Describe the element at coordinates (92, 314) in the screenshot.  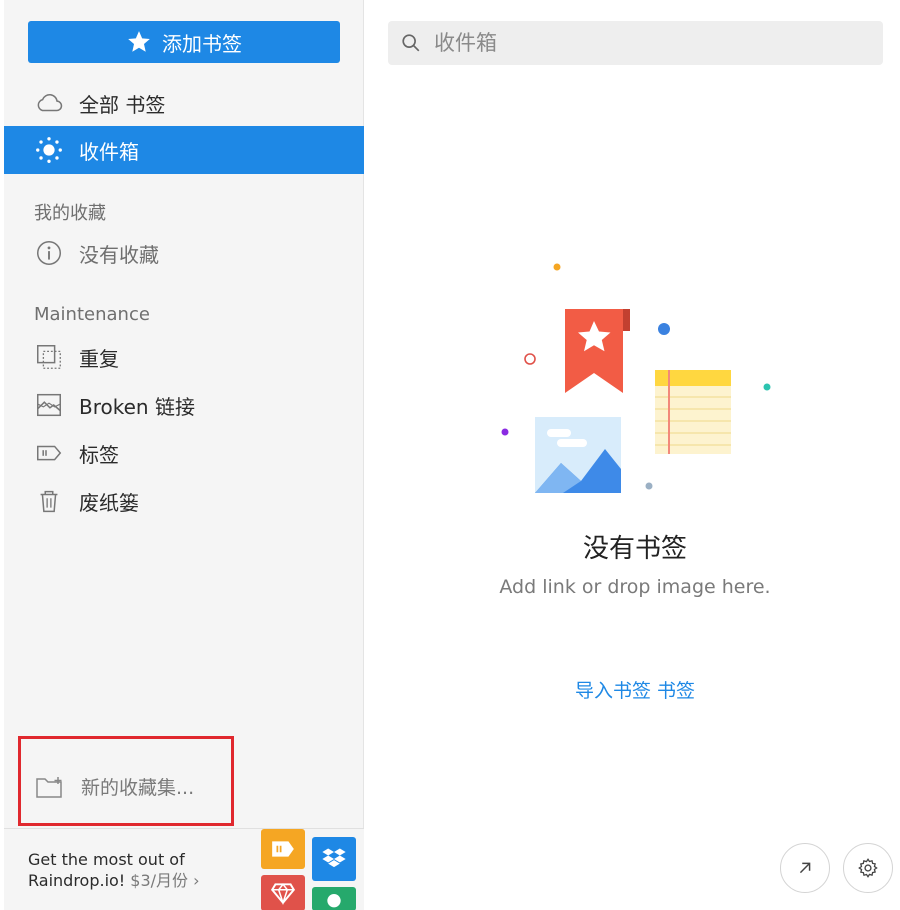
I see `maintenance-header: Maintenance` at that location.